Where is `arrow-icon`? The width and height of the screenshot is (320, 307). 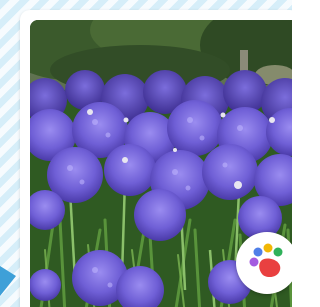 arrow-icon is located at coordinates (8, 281).